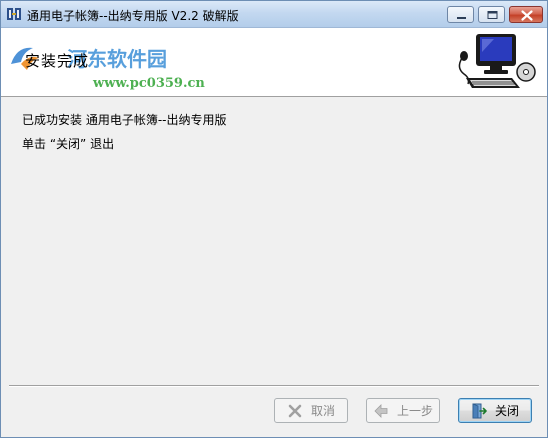 This screenshot has height=438, width=548. I want to click on arrow-left-icon, so click(381, 410).